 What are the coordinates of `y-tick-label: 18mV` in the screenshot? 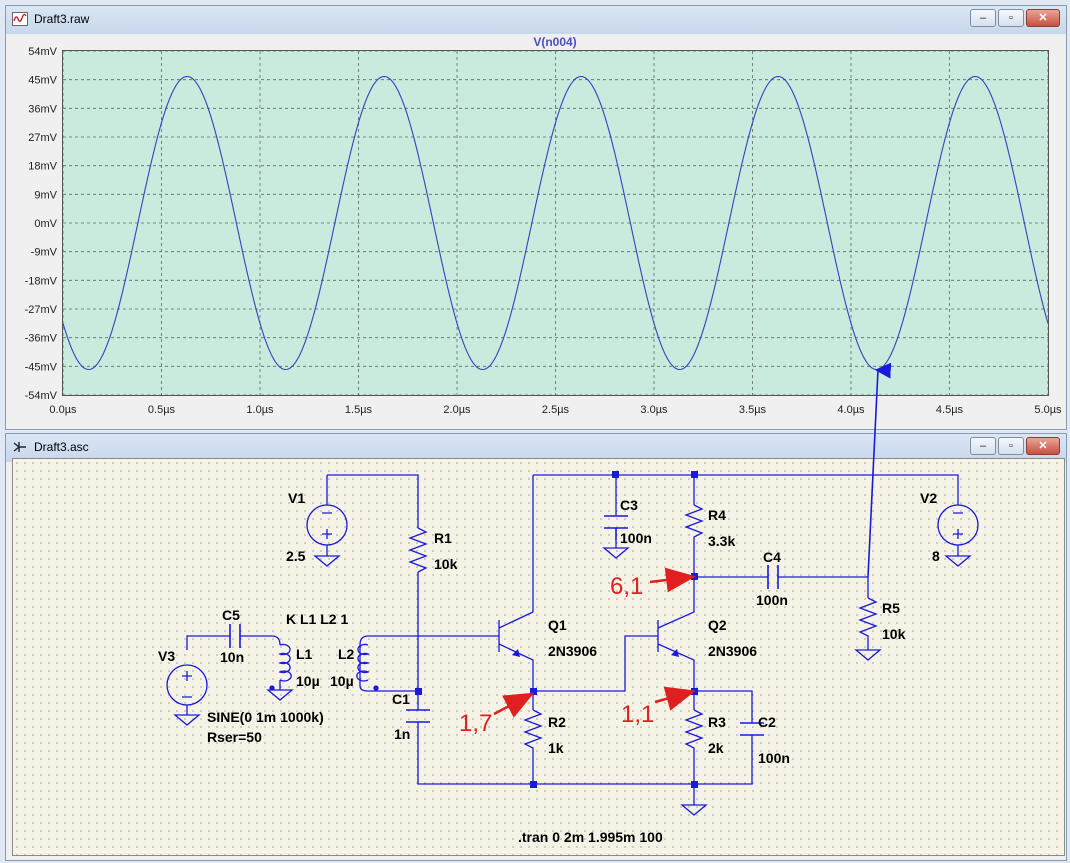 It's located at (42, 167).